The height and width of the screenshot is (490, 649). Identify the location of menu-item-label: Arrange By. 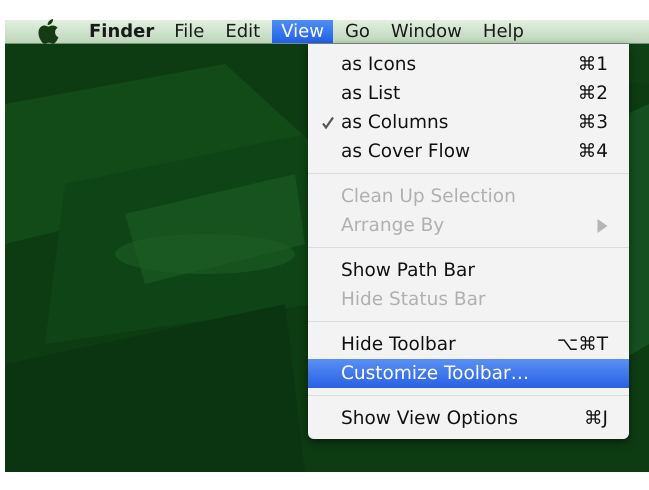
(393, 225).